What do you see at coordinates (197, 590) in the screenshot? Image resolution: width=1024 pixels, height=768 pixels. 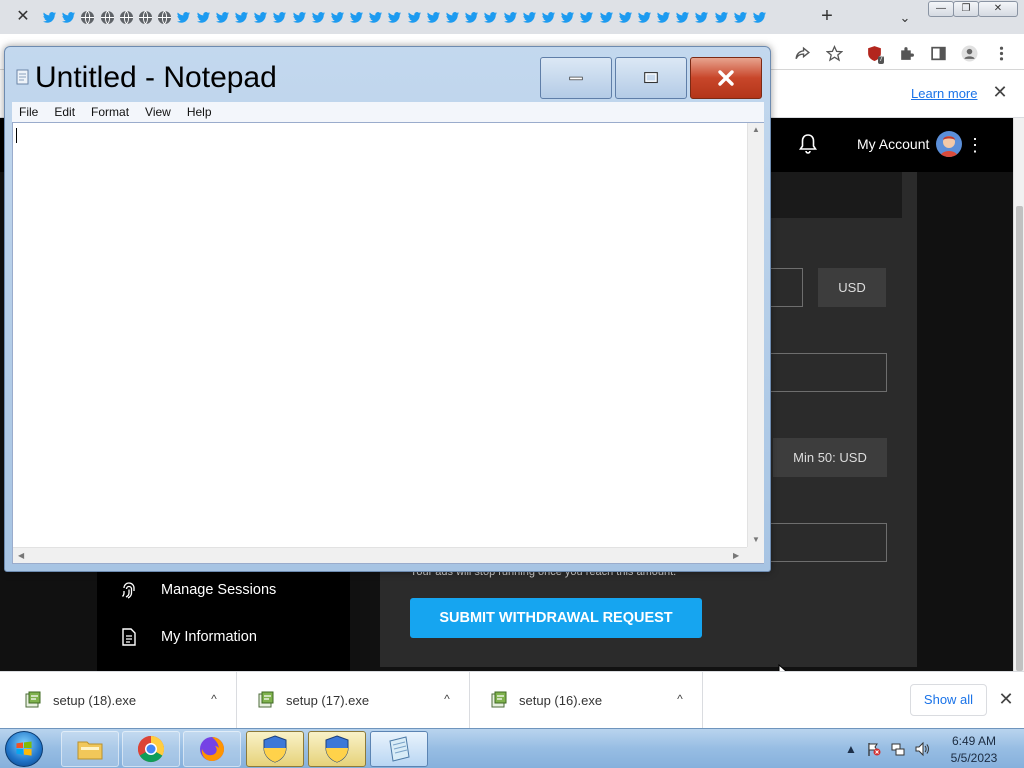 I see `sidebar-item-manage-sessions: Manage Sessions` at bounding box center [197, 590].